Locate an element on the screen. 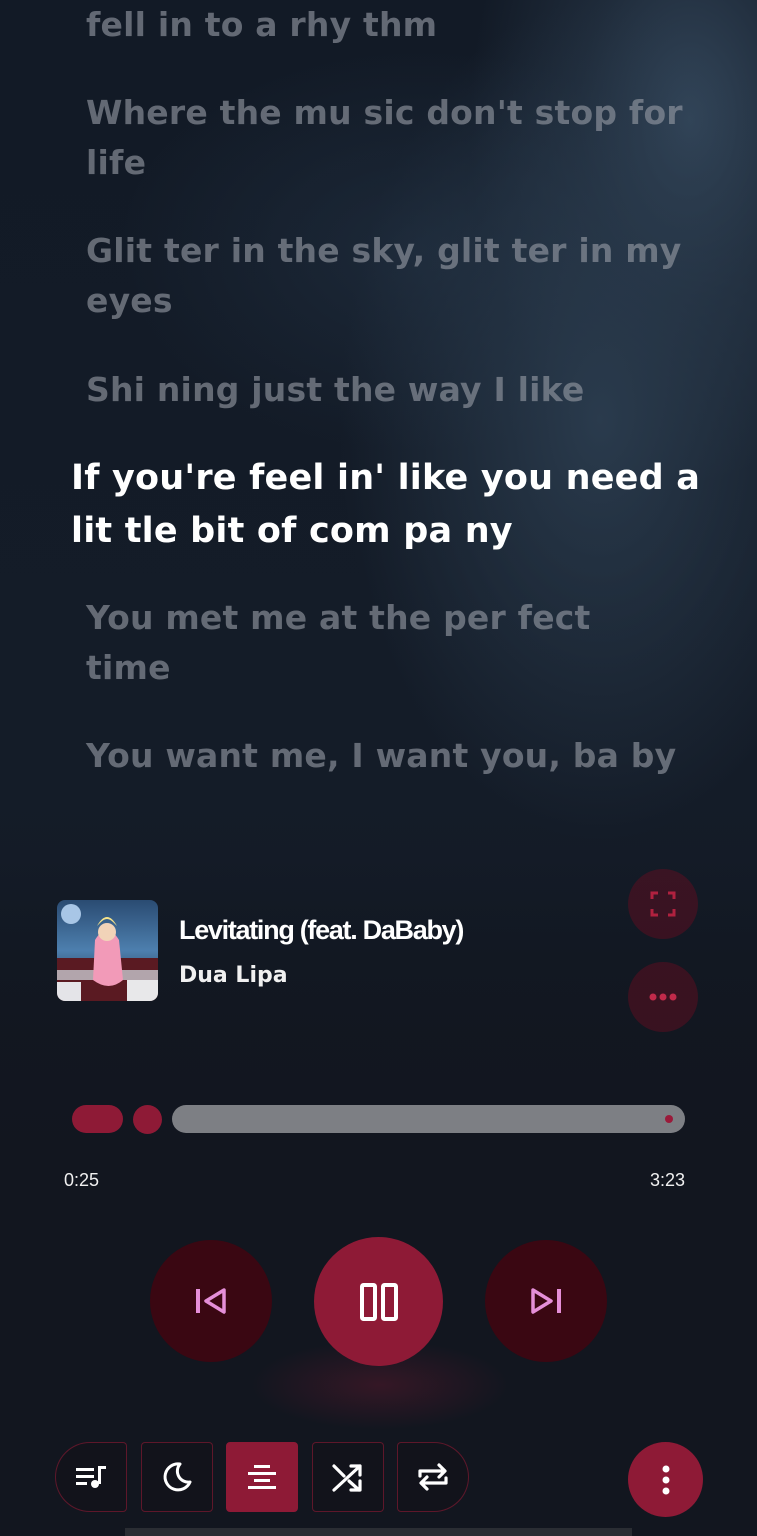 This screenshot has height=1536, width=757. queue-button is located at coordinates (91, 1477).